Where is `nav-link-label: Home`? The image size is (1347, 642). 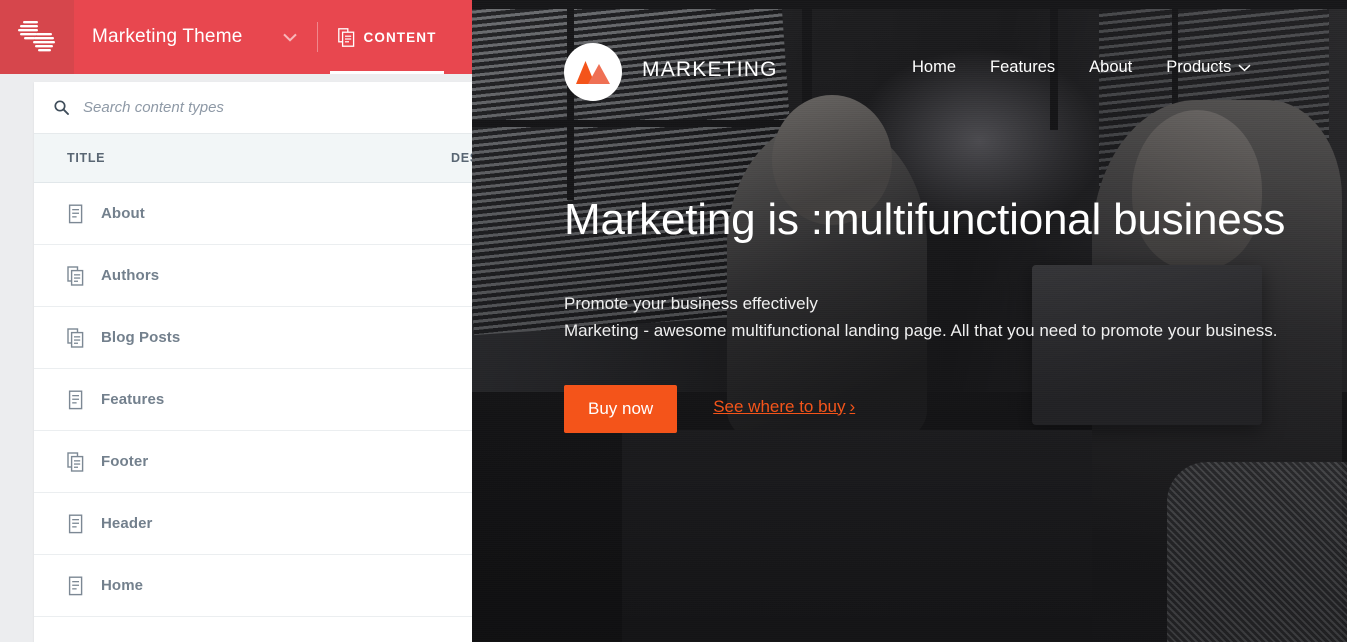 nav-link-label: Home is located at coordinates (934, 67).